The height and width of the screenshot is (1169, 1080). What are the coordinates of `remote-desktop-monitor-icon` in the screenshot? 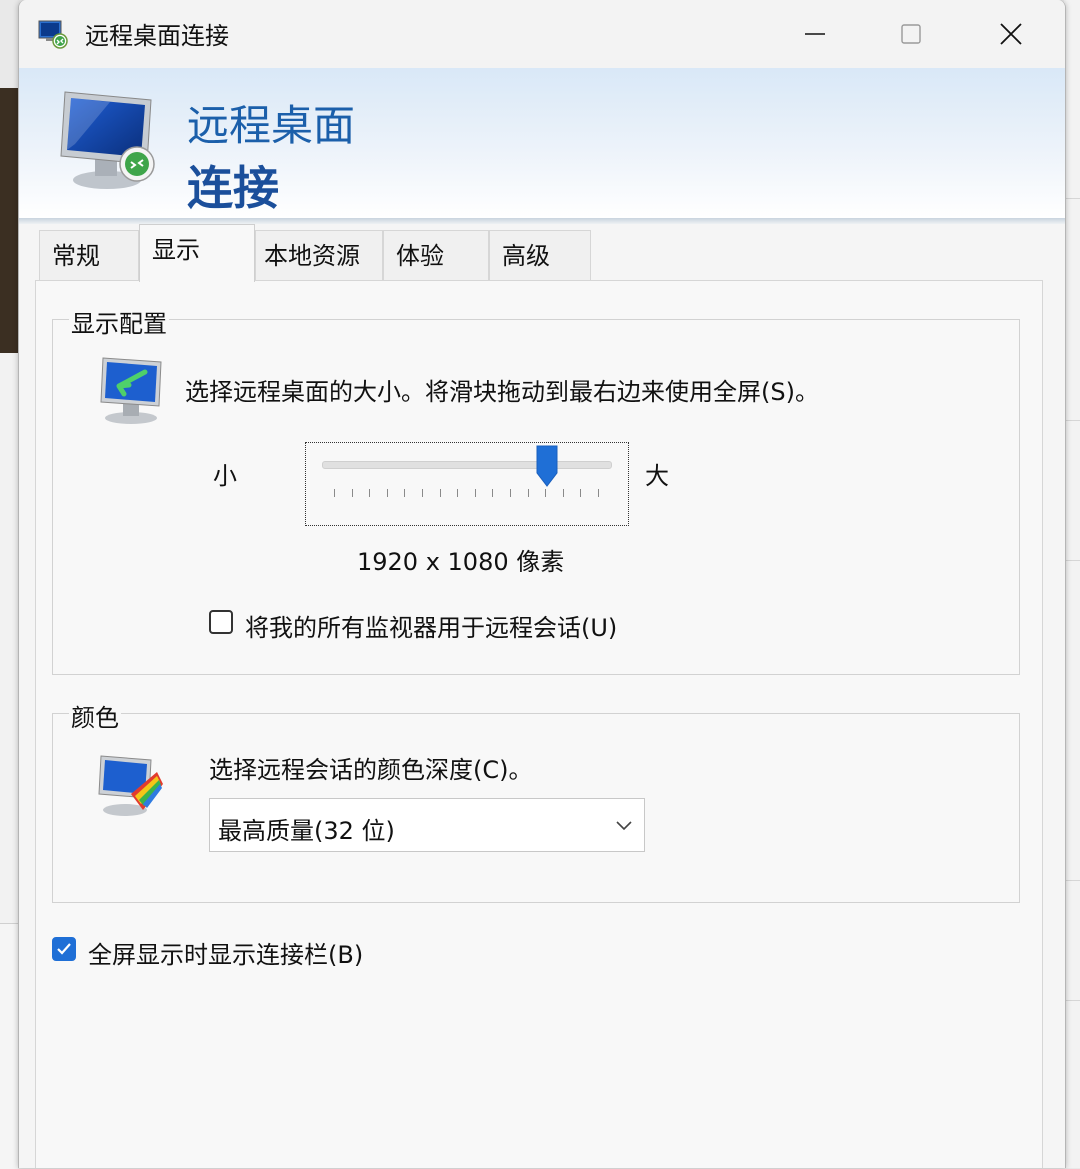 It's located at (107, 140).